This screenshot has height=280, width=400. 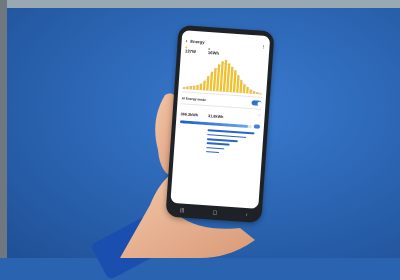 What do you see at coordinates (182, 210) in the screenshot?
I see `recent-apps-icon: |||` at bounding box center [182, 210].